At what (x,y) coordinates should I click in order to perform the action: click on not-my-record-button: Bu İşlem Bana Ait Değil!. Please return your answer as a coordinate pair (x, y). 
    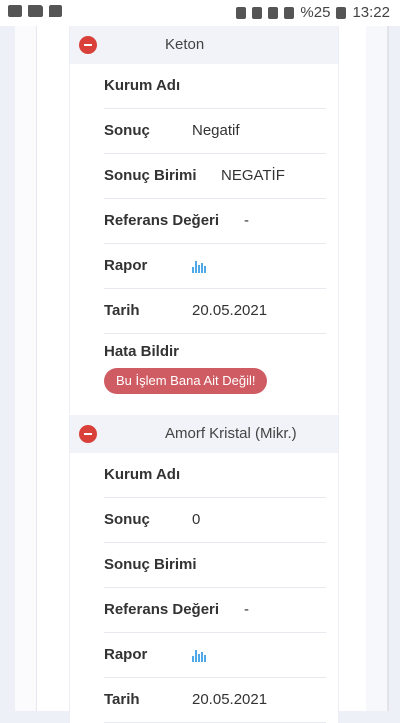
    Looking at the image, I should click on (186, 381).